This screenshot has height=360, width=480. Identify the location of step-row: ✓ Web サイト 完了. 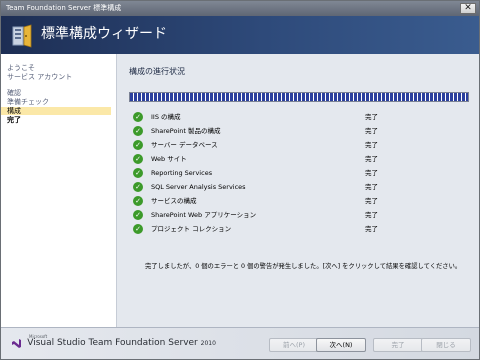
(283, 159).